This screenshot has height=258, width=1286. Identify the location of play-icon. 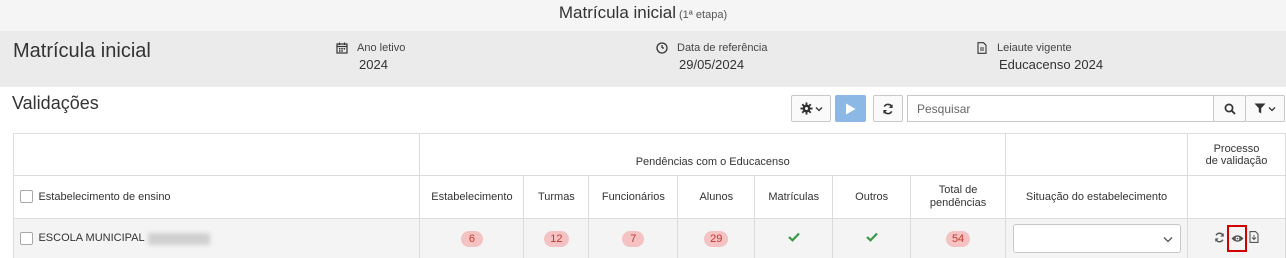
(851, 108).